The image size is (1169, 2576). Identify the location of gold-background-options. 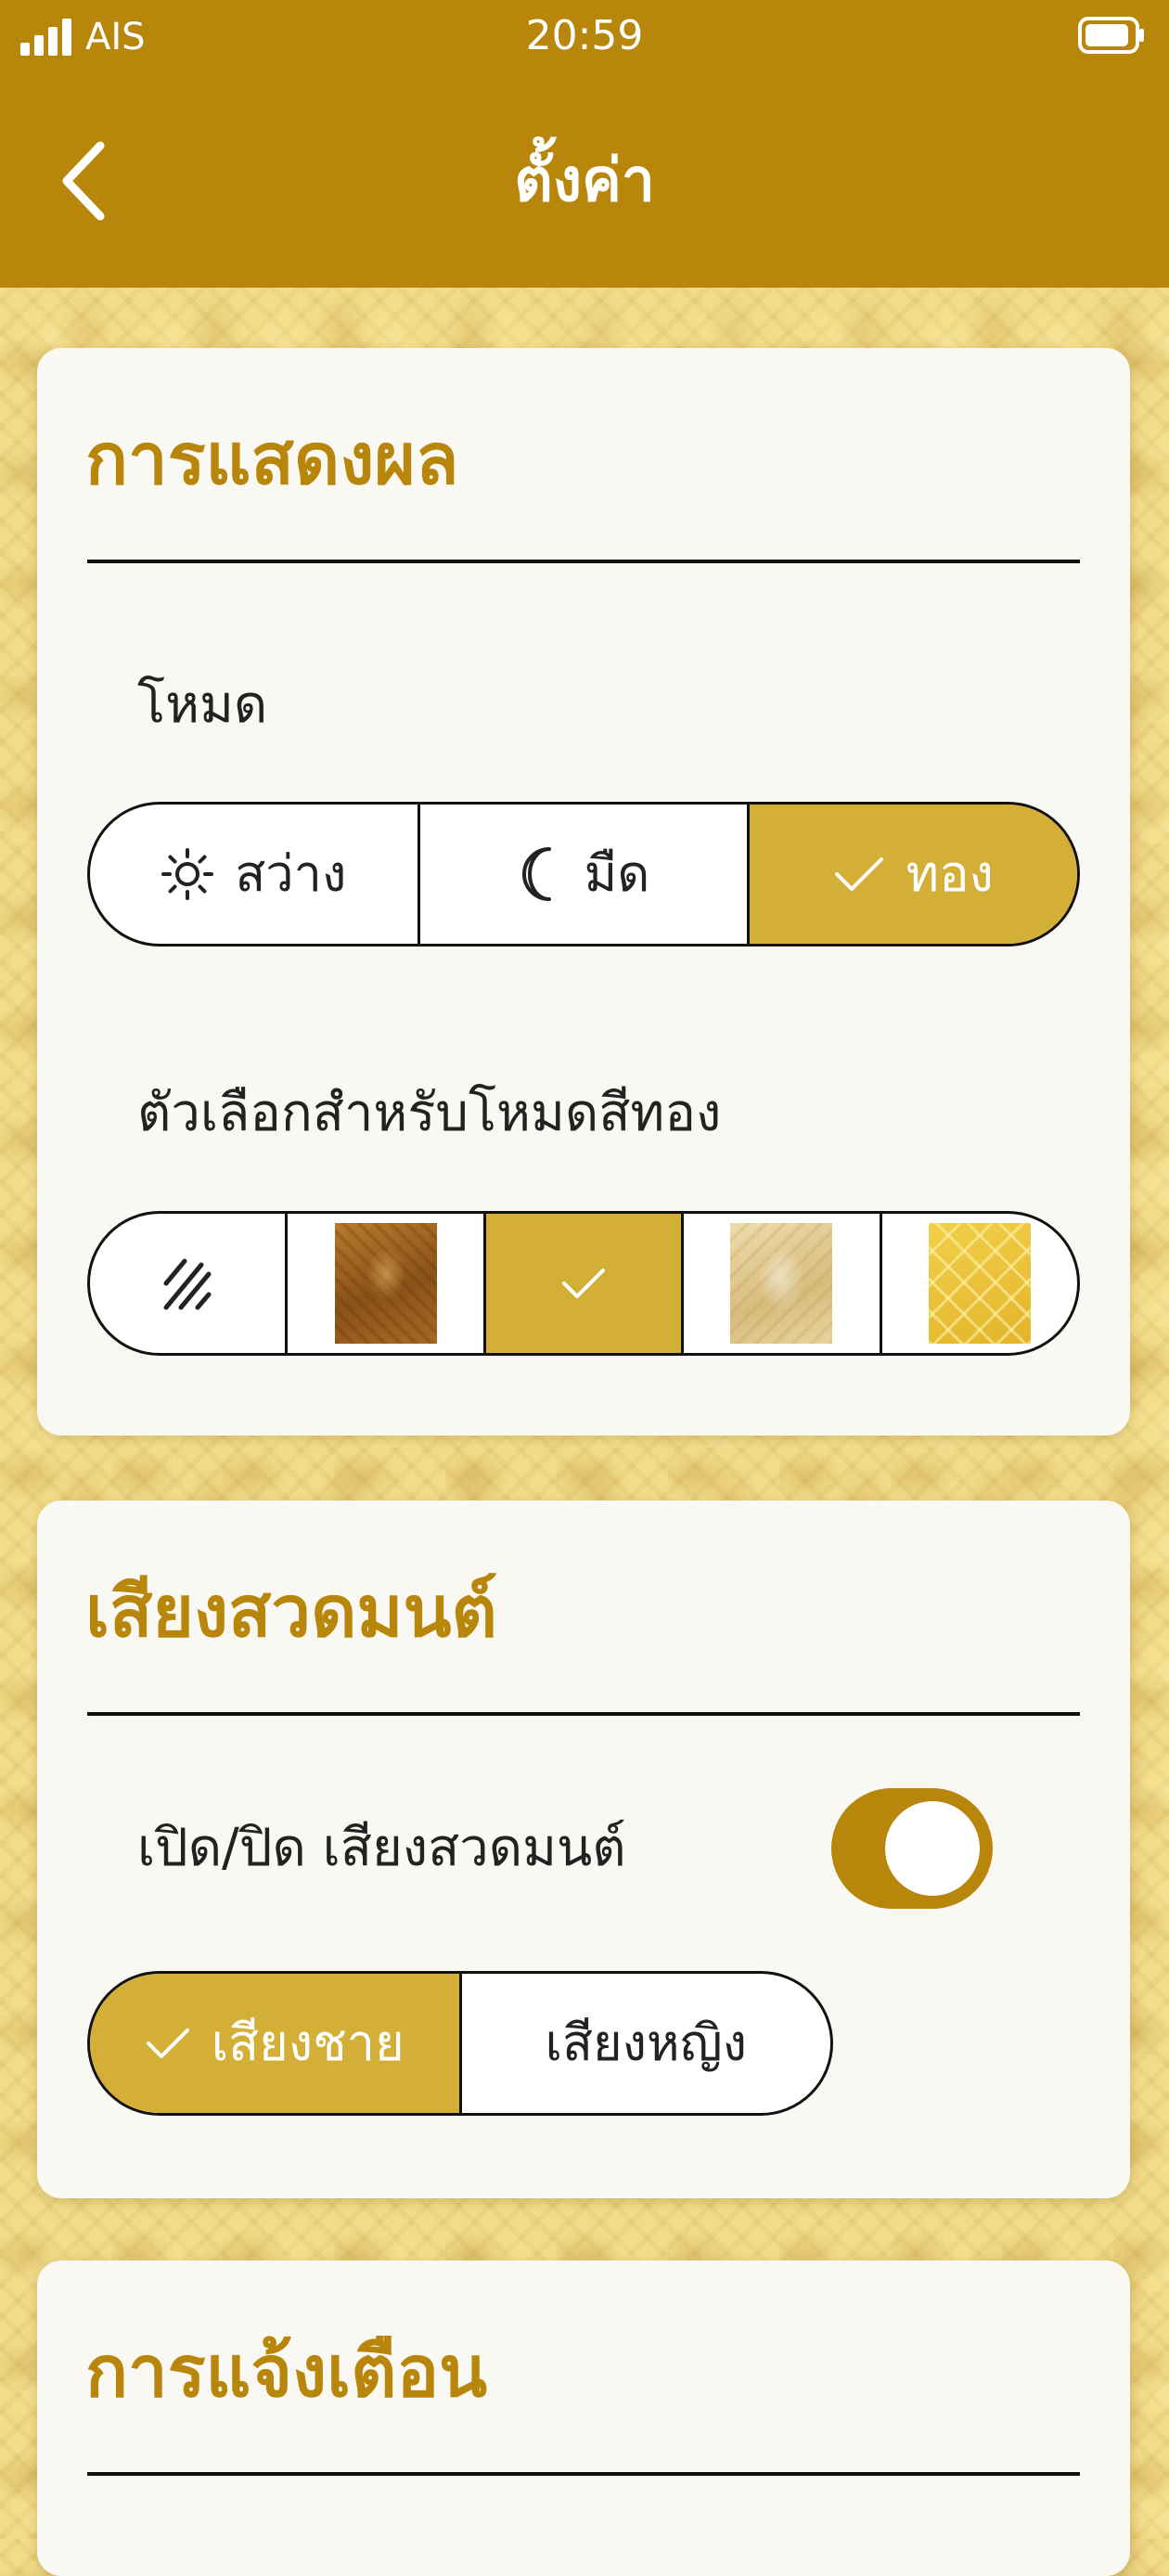
(583, 1284).